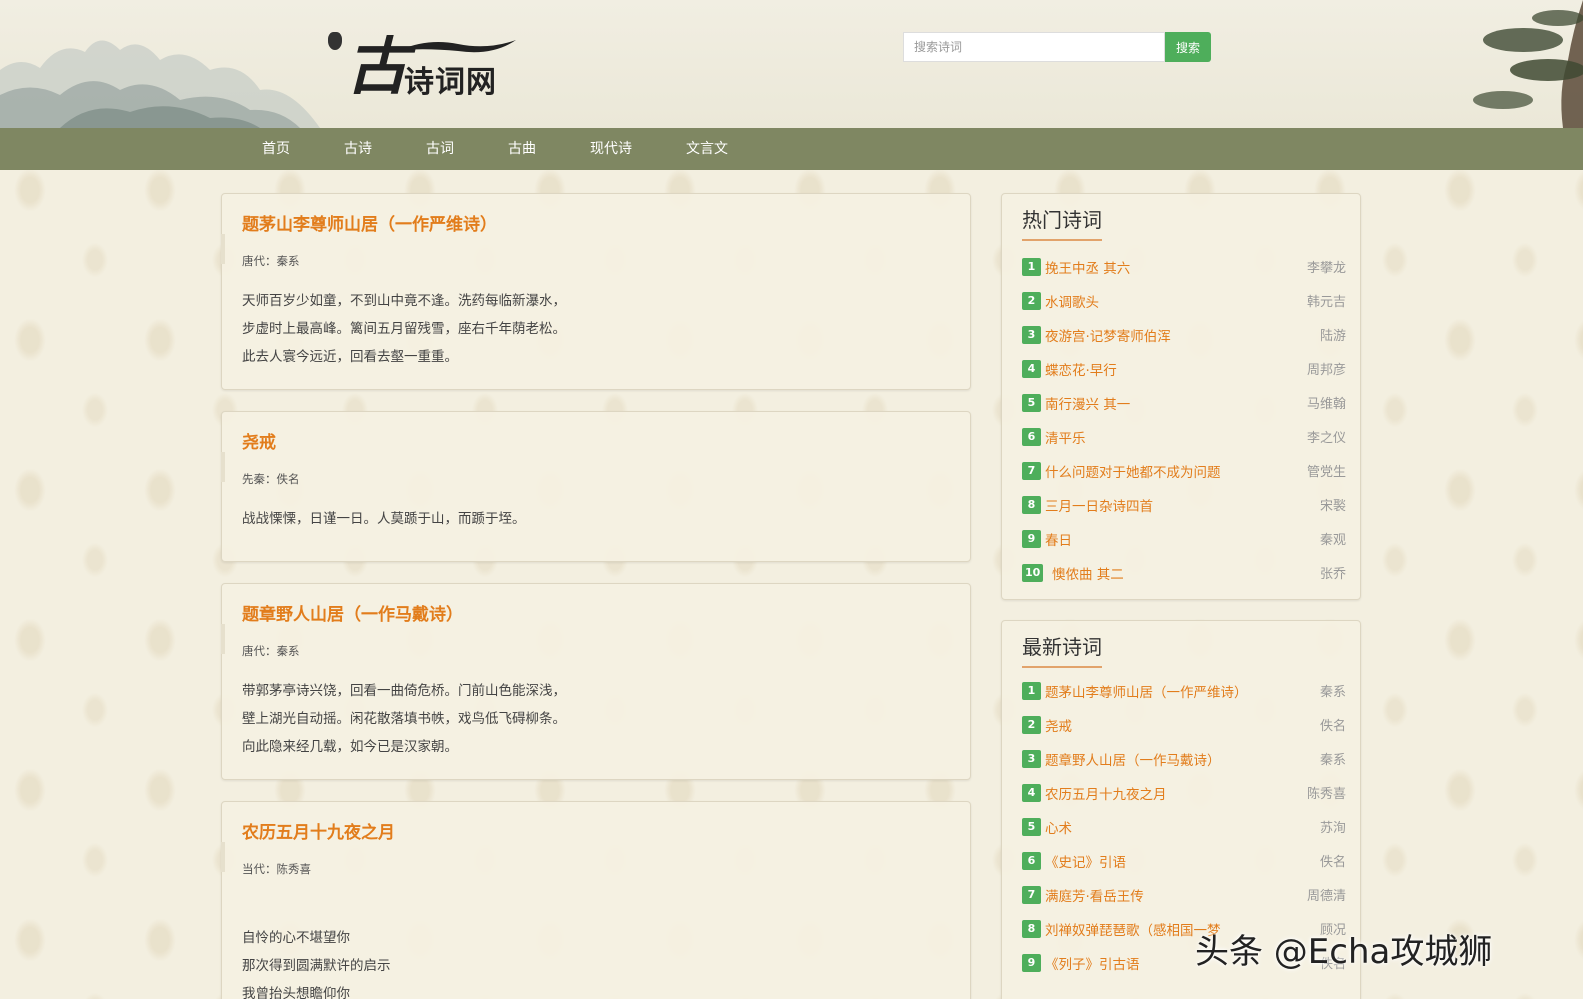 The width and height of the screenshot is (1583, 999). Describe the element at coordinates (1332, 760) in the screenshot. I see `list-item-author: 秦系` at that location.